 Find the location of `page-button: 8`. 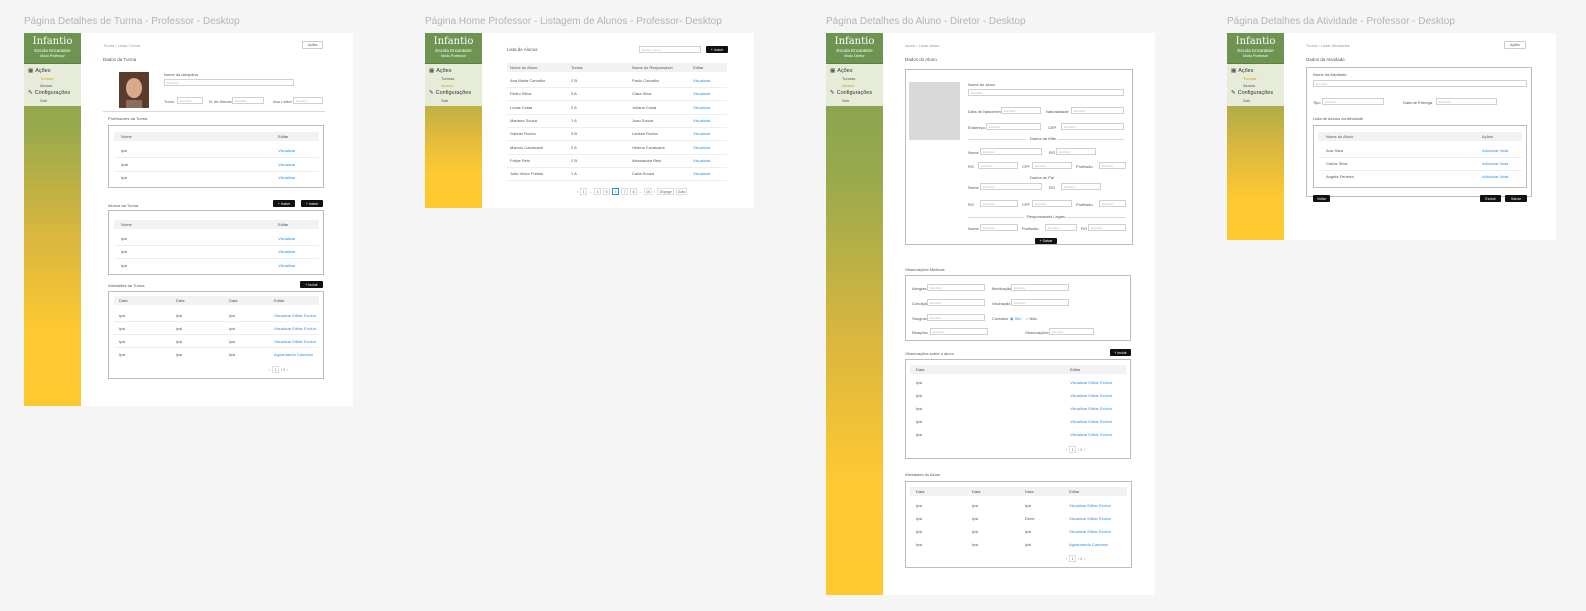

page-button: 8 is located at coordinates (634, 191).